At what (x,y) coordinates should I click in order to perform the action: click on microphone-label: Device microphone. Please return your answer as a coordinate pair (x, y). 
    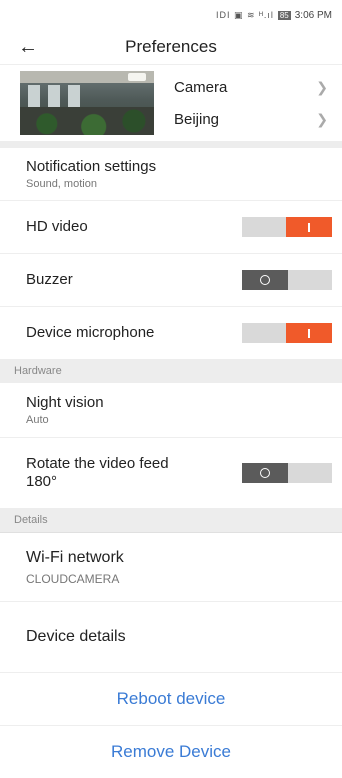
    Looking at the image, I should click on (90, 332).